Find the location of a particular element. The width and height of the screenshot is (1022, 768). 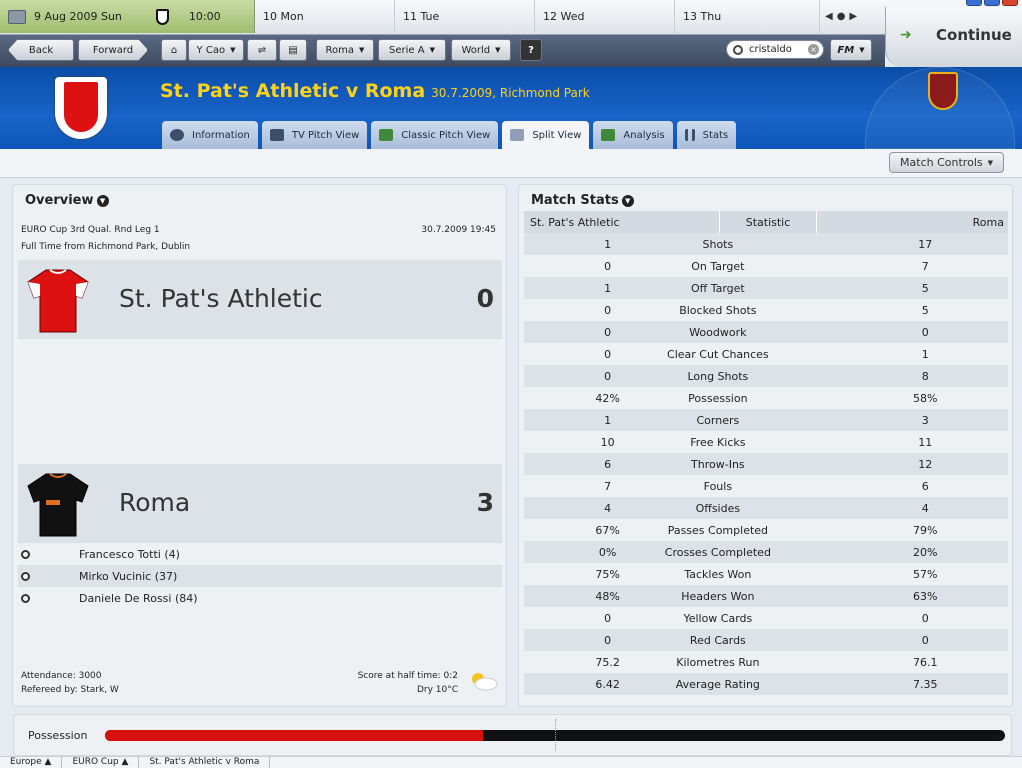

home-team-name: St. Pat's Athletic is located at coordinates (221, 298).